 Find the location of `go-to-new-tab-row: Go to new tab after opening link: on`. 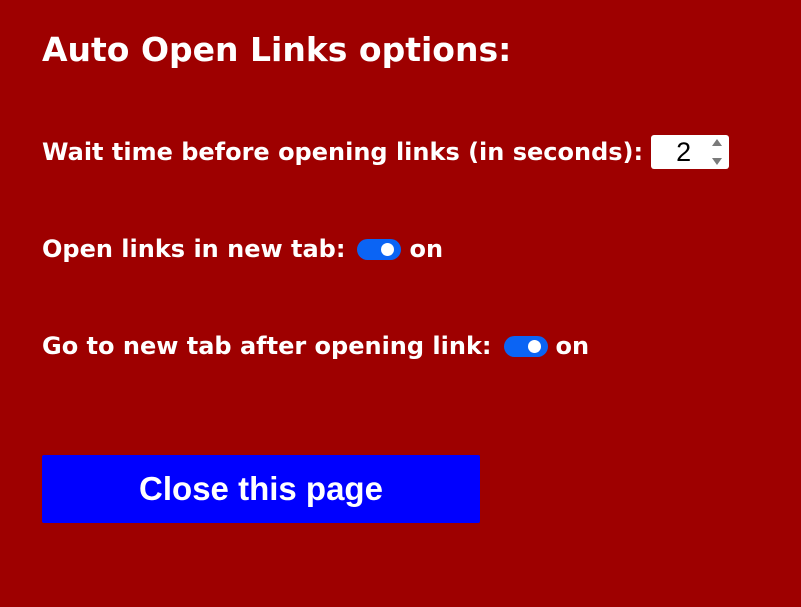

go-to-new-tab-row: Go to new tab after opening link: on is located at coordinates (315, 346).